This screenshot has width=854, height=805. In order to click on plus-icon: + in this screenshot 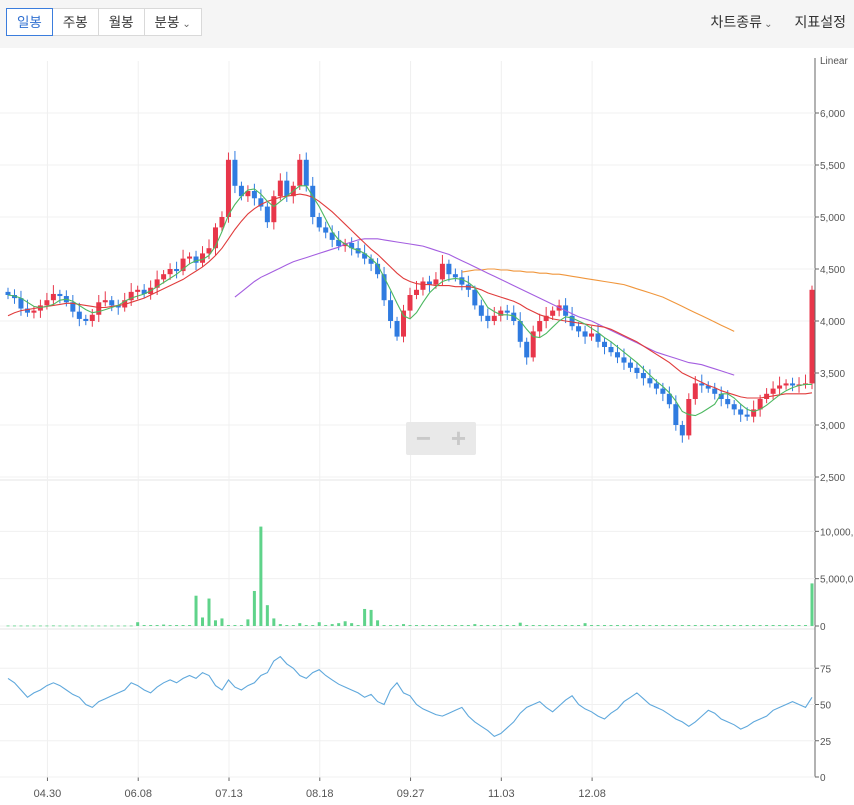, I will do `click(458, 438)`.